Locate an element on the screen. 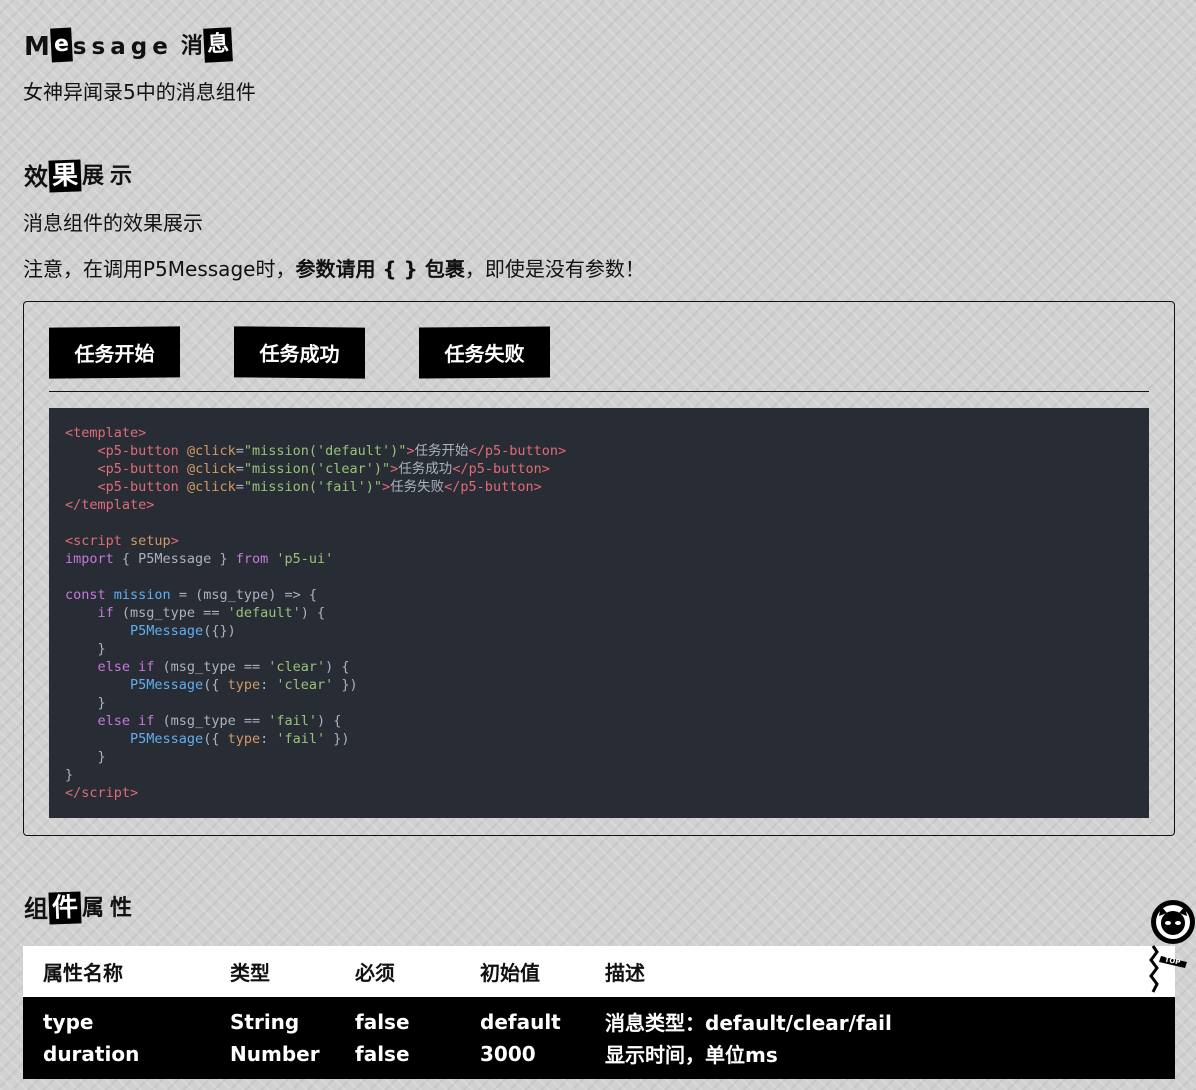  section-char: 效 is located at coordinates (36, 177).